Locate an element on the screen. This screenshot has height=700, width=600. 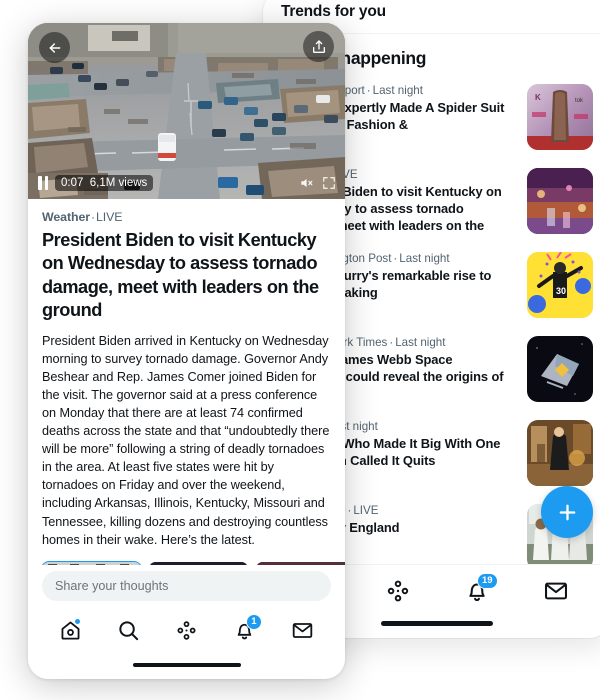
nav-notifications-icon: 1 is located at coordinates (248, 628).